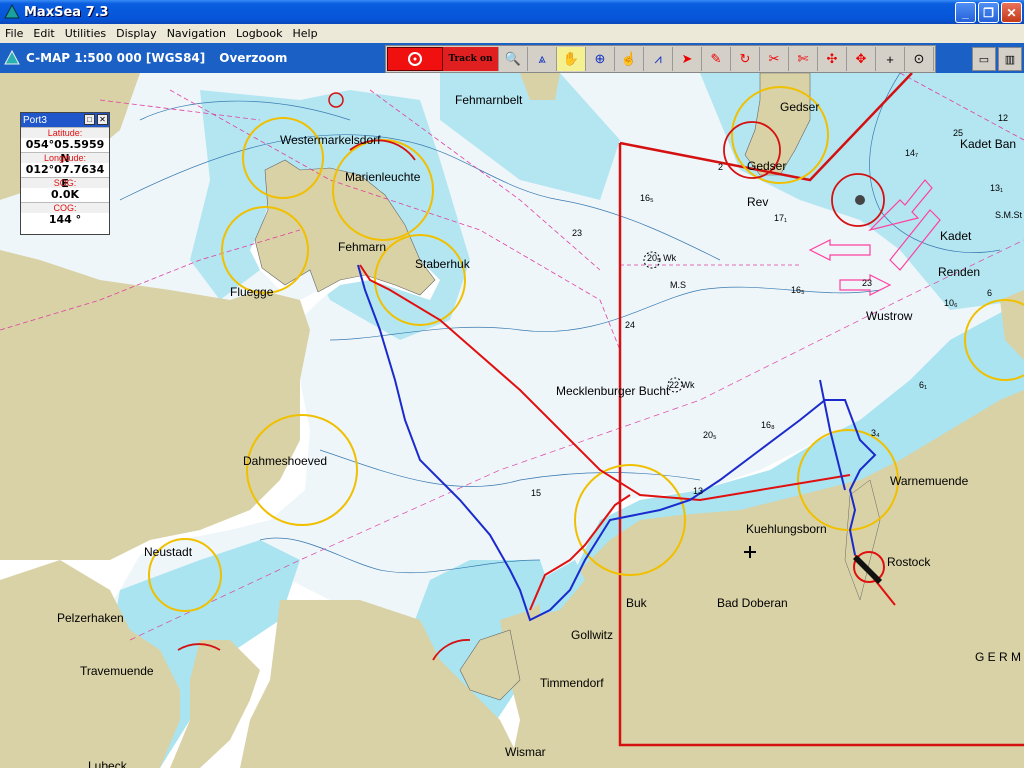 This screenshot has height=768, width=1024. Describe the element at coordinates (489, 100) in the screenshot. I see `label-fehmarnbelt: Fehmarnbelt` at that location.